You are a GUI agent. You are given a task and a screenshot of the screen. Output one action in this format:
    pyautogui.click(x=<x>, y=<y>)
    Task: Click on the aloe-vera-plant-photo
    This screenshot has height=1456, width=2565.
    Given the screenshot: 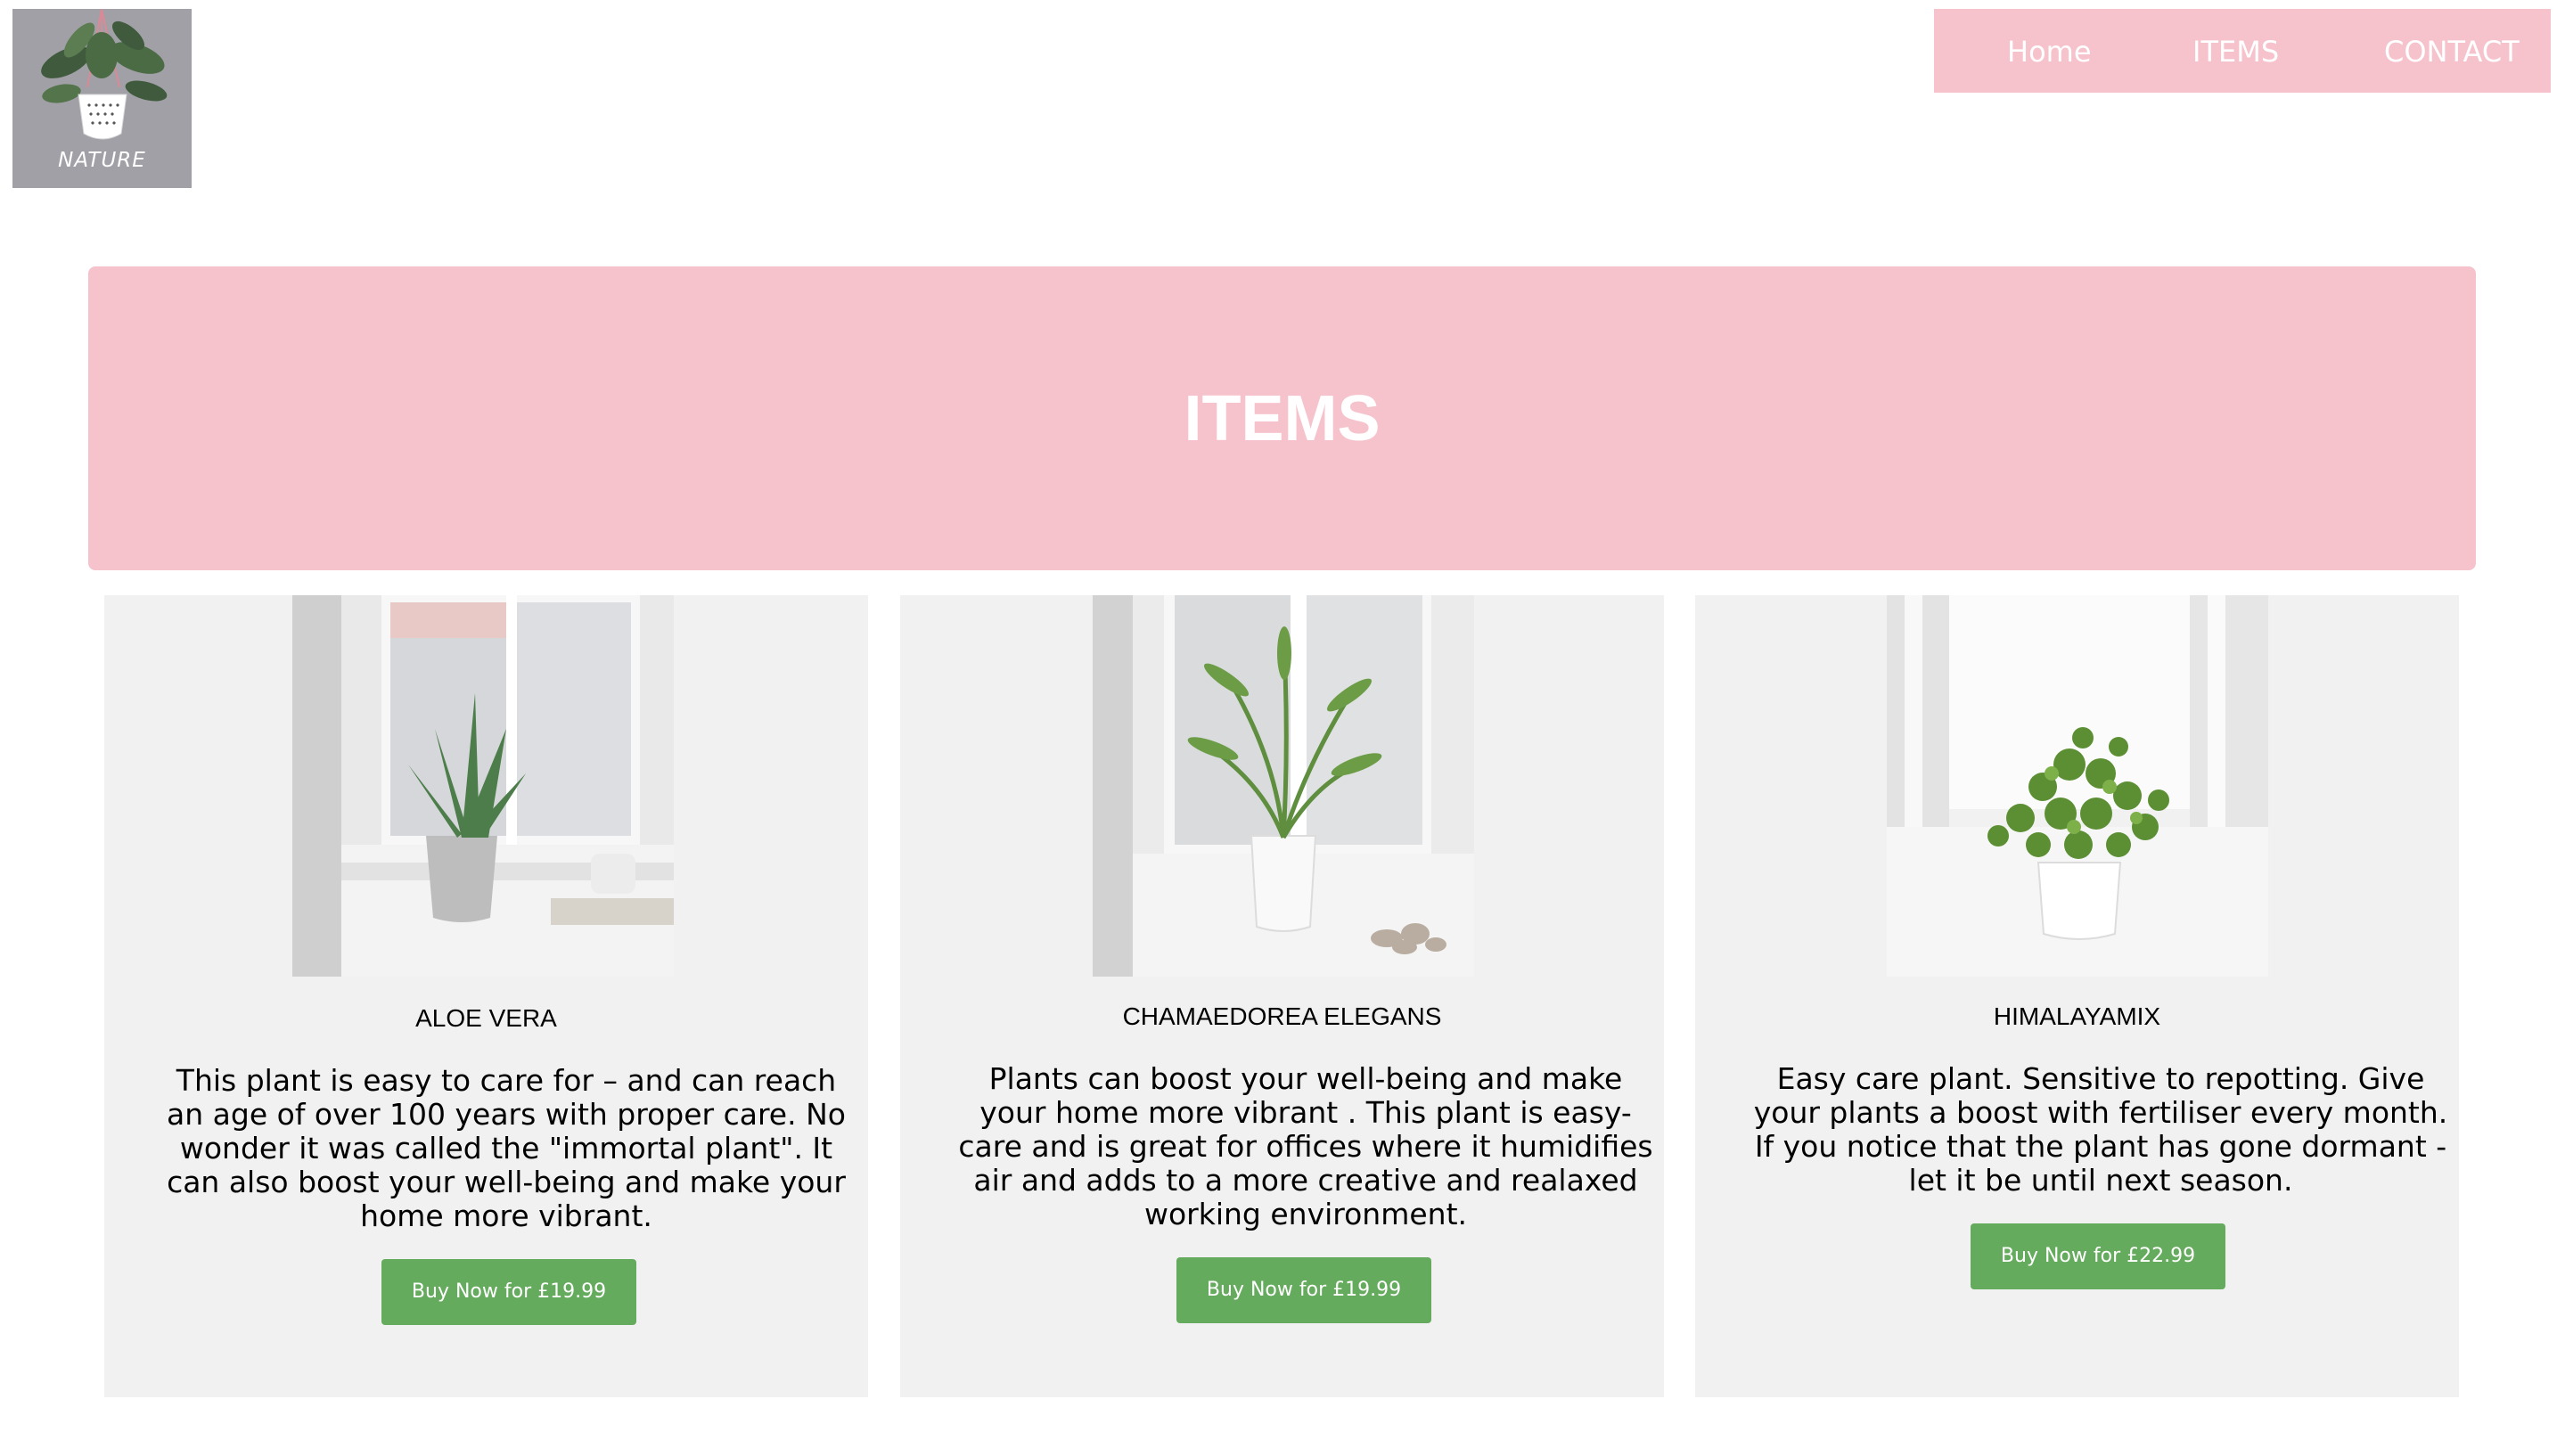 What is the action you would take?
    pyautogui.click(x=483, y=786)
    